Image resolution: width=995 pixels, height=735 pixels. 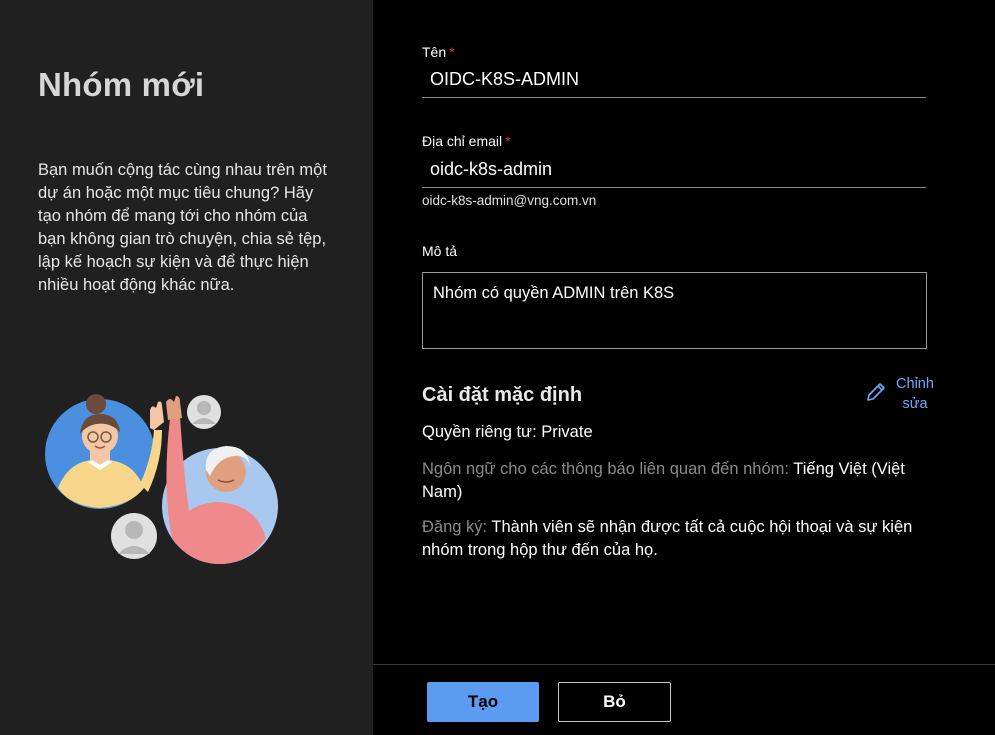 What do you see at coordinates (674, 170) in the screenshot?
I see `email-input` at bounding box center [674, 170].